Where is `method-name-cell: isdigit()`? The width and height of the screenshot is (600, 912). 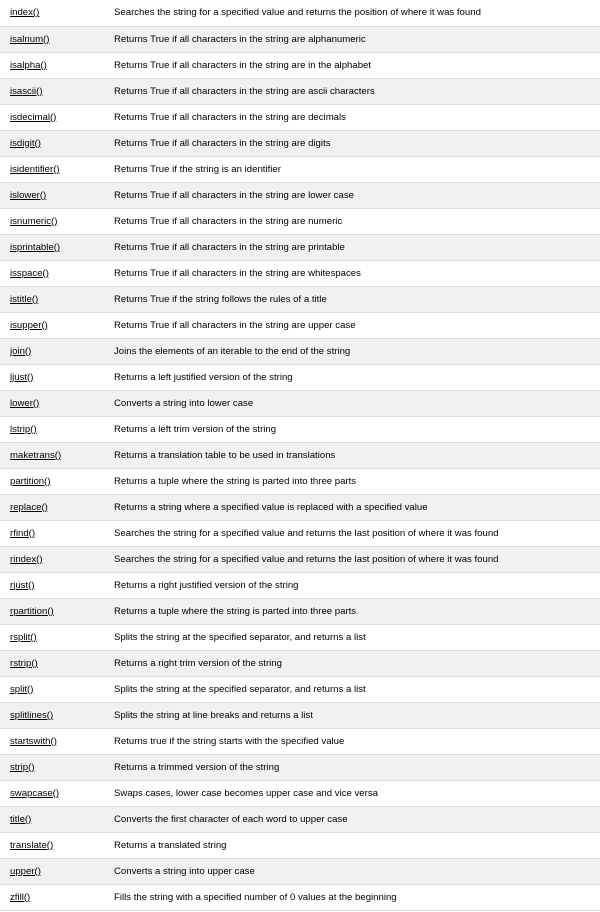
method-name-cell: isdigit() is located at coordinates (52, 143).